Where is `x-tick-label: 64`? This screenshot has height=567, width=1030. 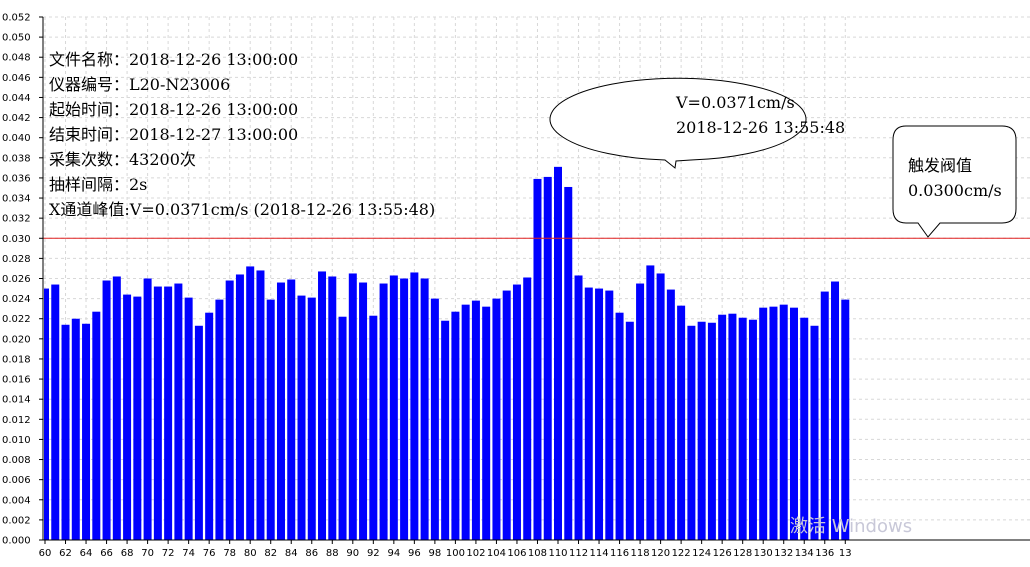
x-tick-label: 64 is located at coordinates (86, 553).